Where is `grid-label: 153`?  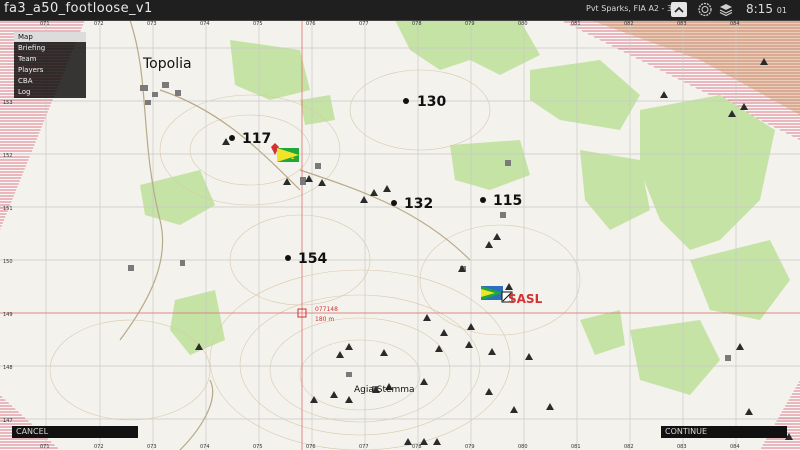
grid-label: 153 is located at coordinates (8, 103).